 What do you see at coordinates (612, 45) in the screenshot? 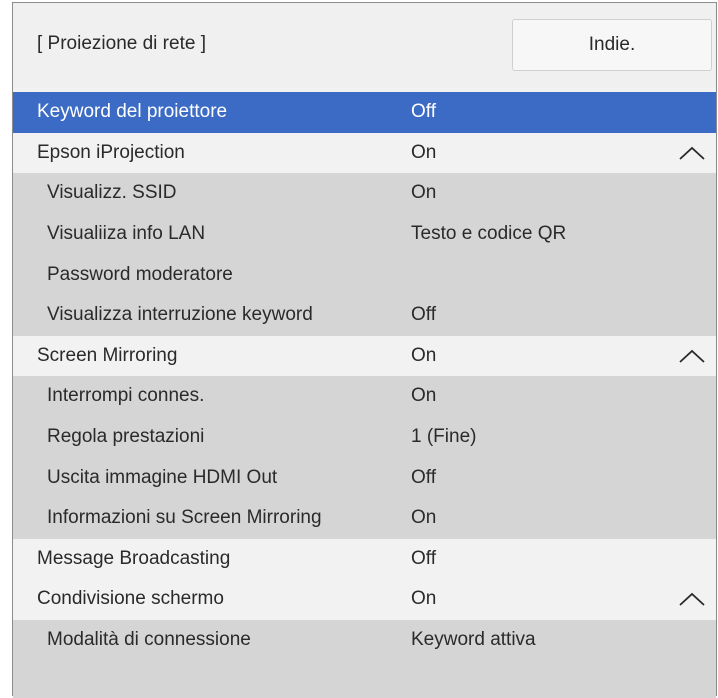
I see `back-button: Indie.` at bounding box center [612, 45].